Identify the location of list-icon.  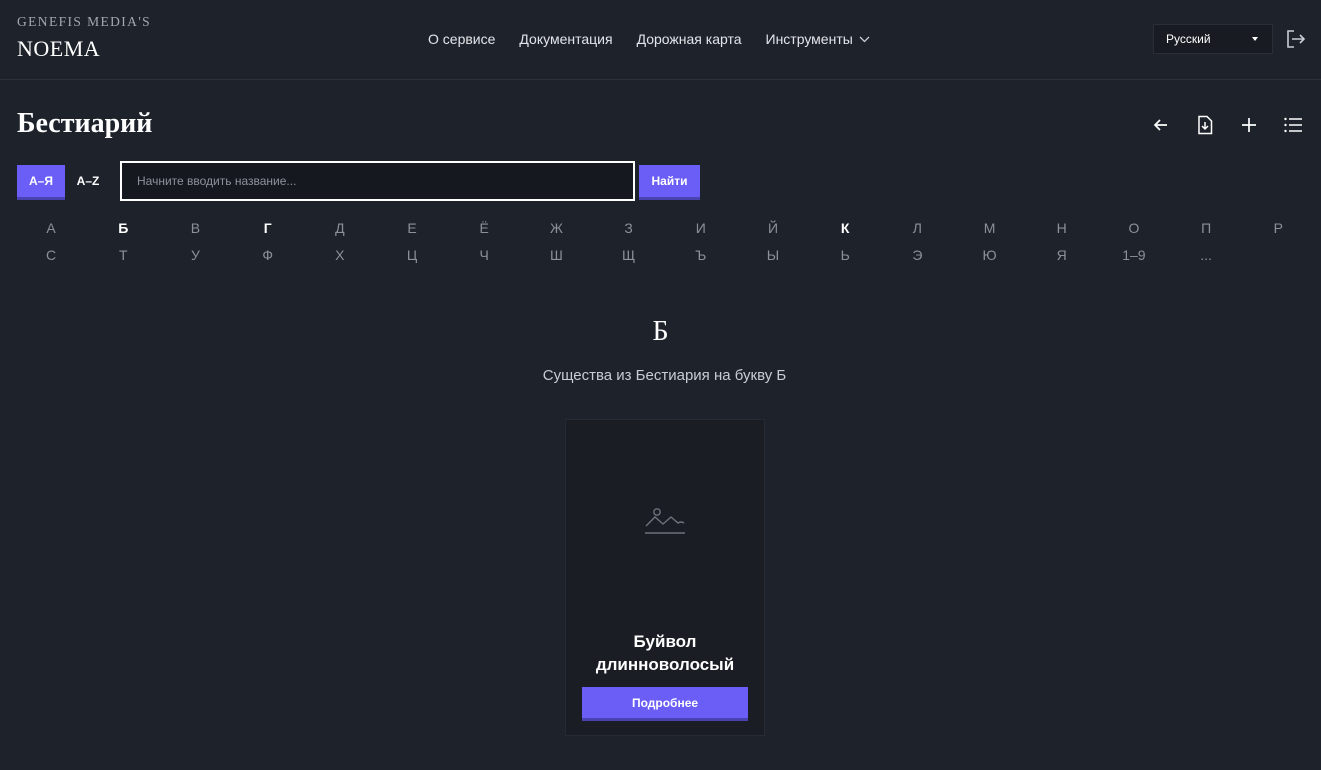
(1293, 125).